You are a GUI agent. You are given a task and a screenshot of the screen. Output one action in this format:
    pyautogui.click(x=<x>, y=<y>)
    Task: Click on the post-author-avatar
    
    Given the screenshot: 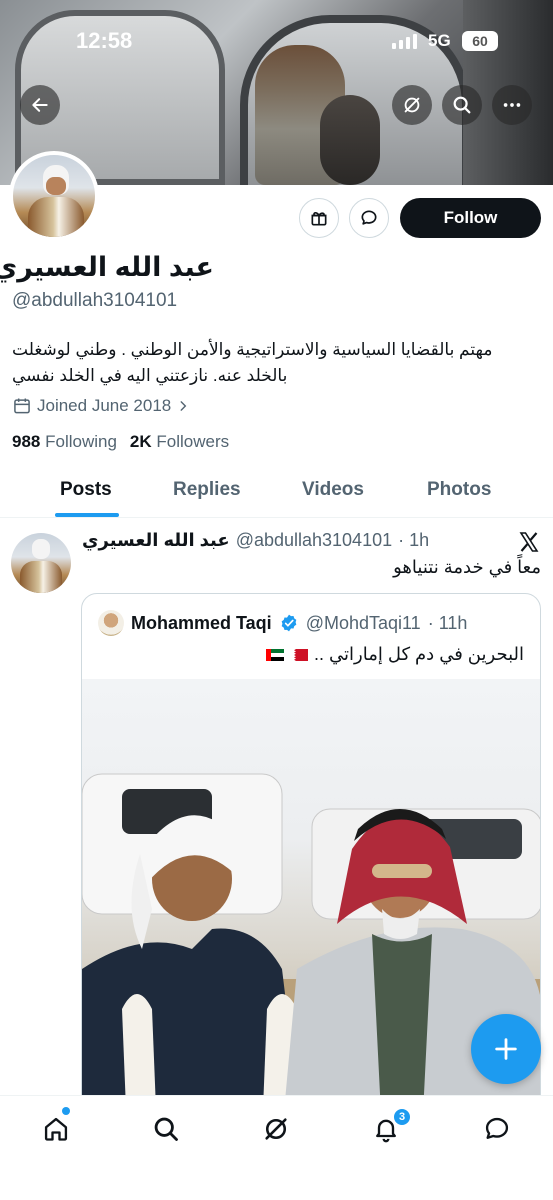 What is the action you would take?
    pyautogui.click(x=41, y=563)
    